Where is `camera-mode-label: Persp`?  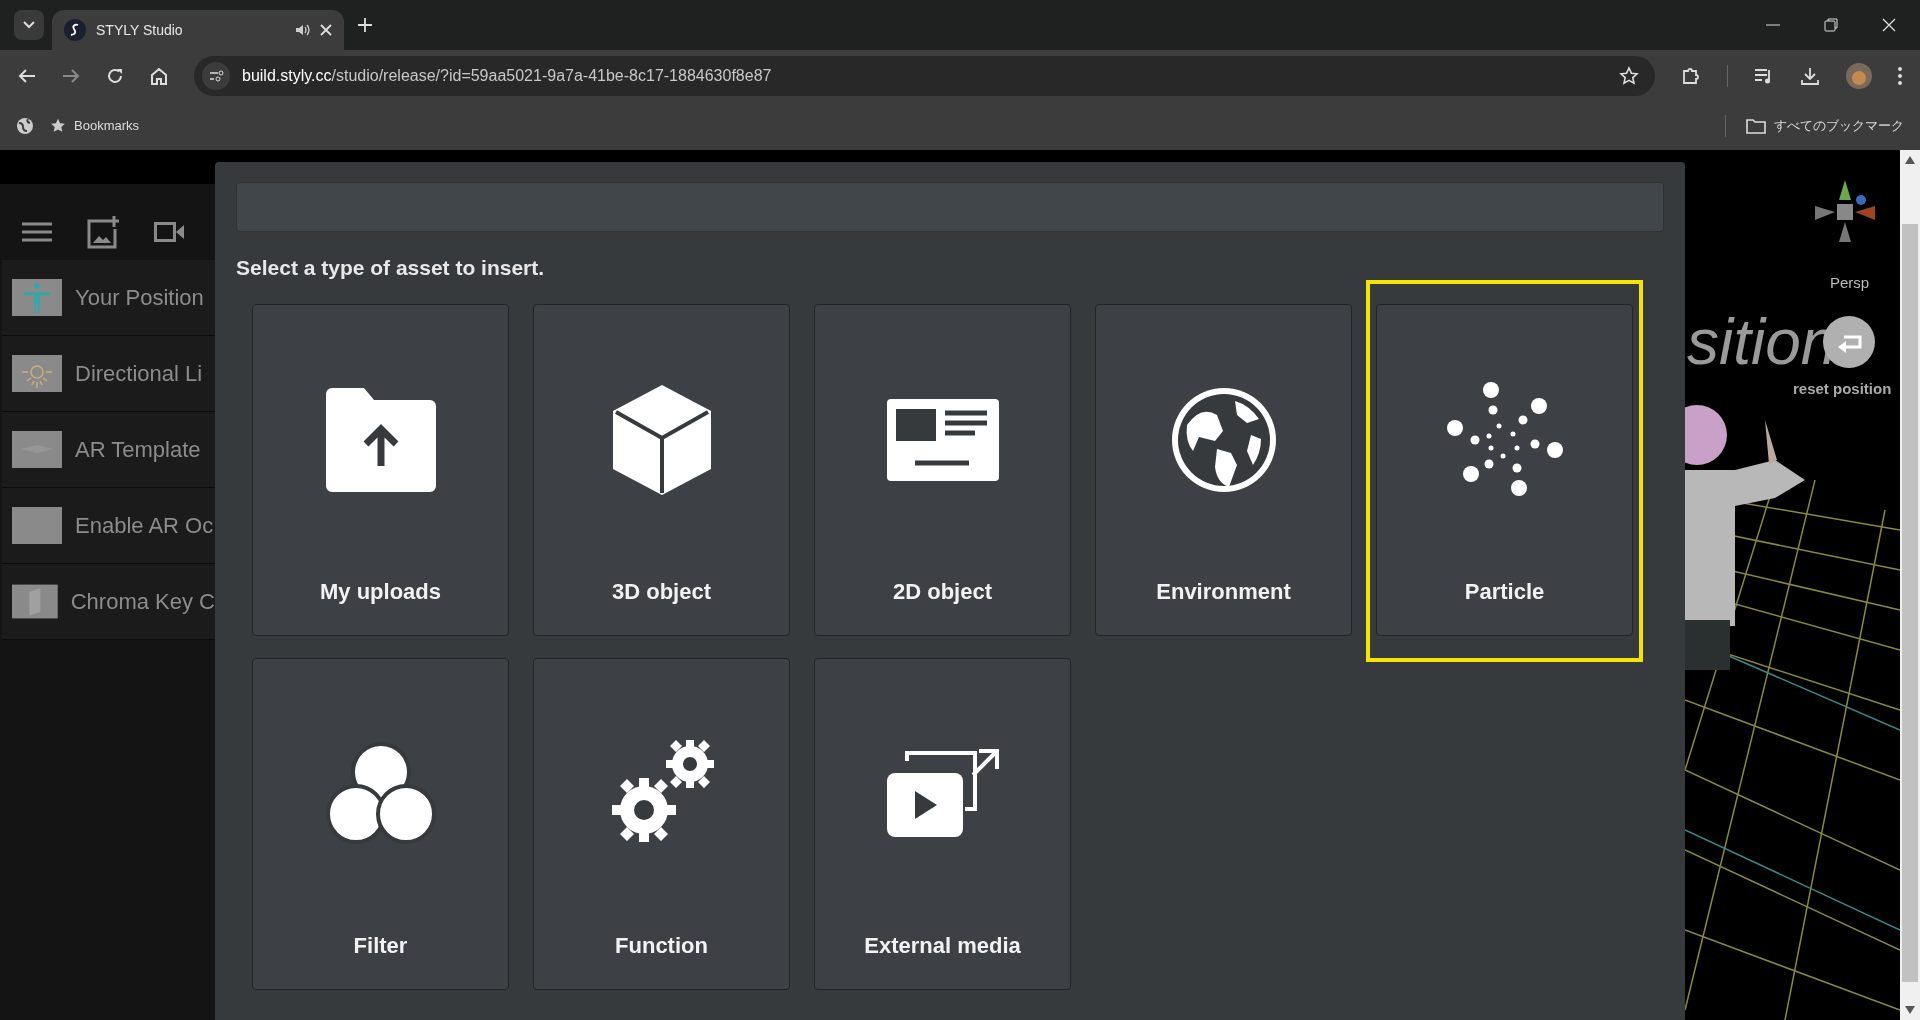 camera-mode-label: Persp is located at coordinates (1850, 283).